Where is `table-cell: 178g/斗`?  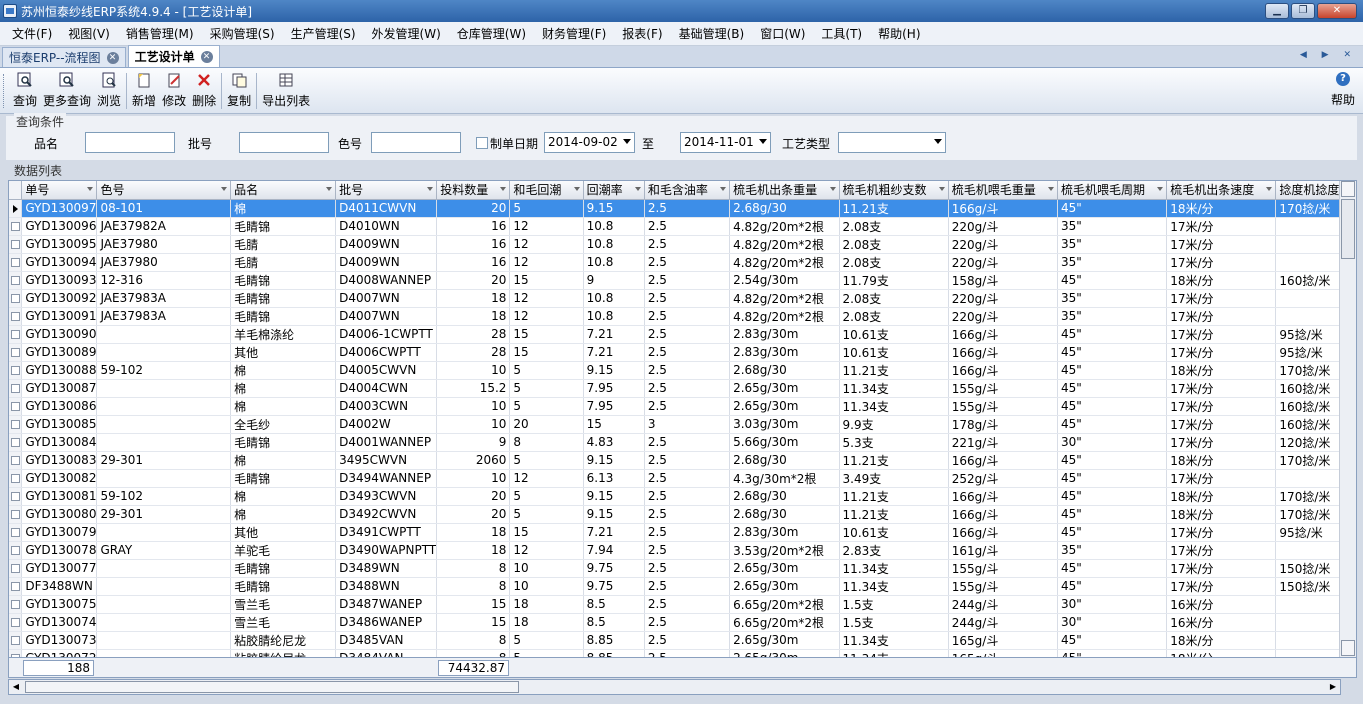 table-cell: 178g/斗 is located at coordinates (1003, 424).